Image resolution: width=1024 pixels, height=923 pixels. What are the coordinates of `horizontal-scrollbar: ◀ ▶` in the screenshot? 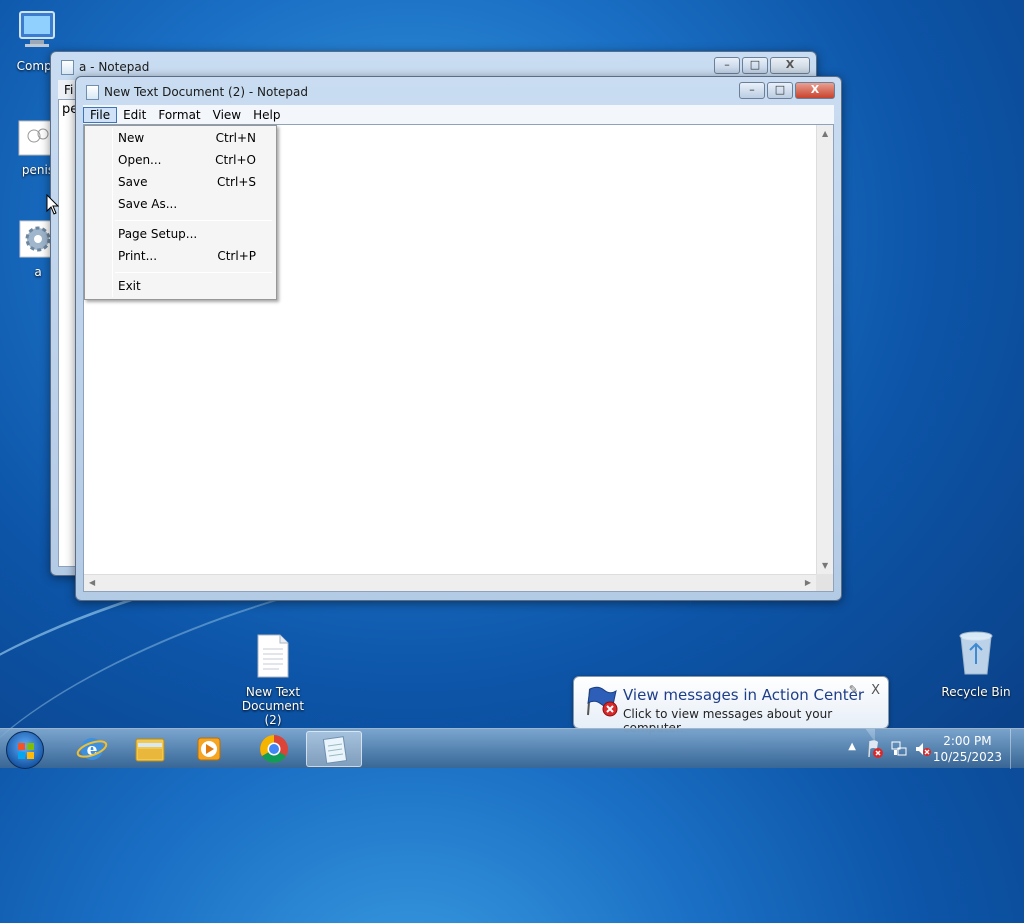 It's located at (450, 582).